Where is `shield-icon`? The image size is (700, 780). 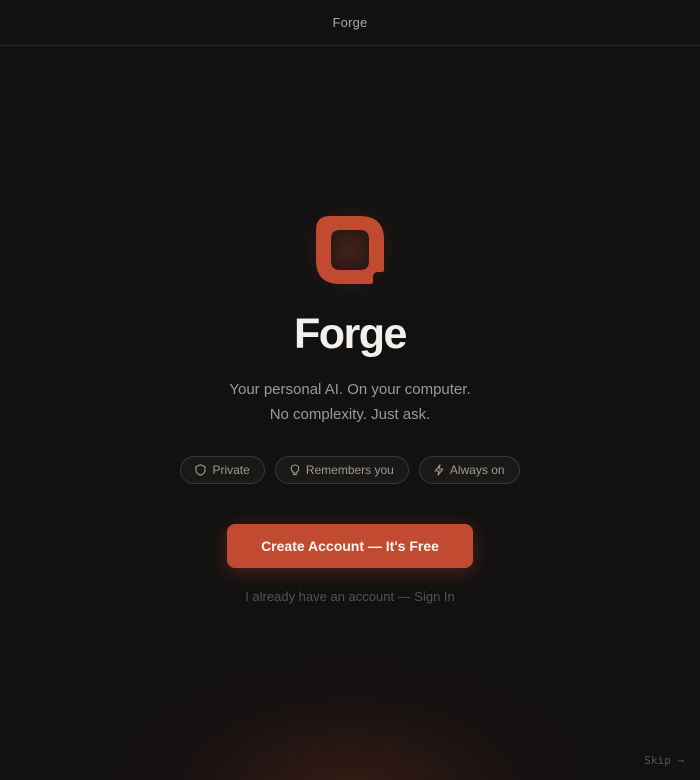
shield-icon is located at coordinates (201, 470).